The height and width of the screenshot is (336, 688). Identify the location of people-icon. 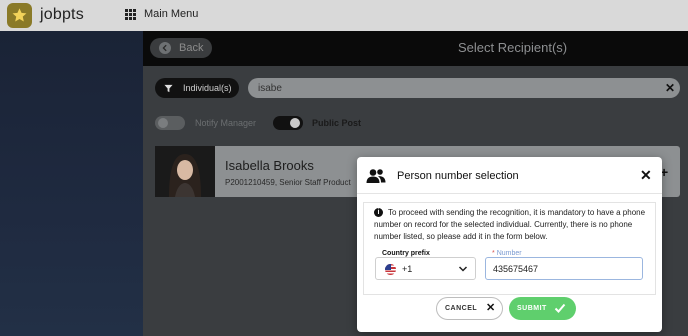
(376, 176).